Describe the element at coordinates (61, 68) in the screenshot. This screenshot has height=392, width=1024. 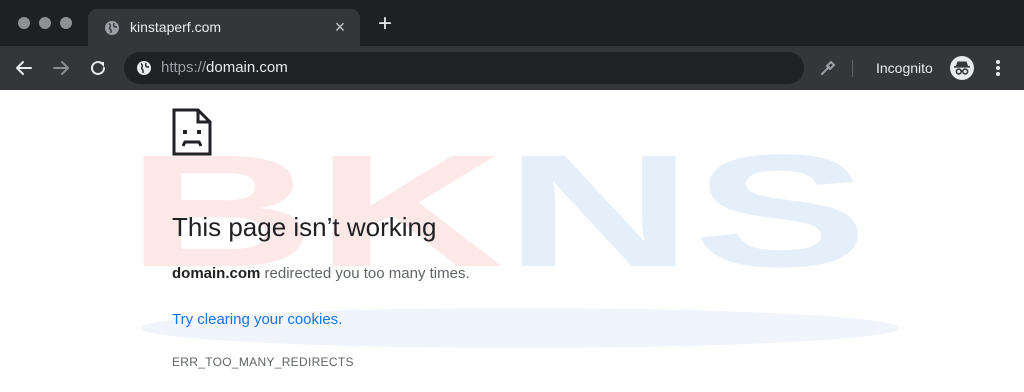
I see `arrow-right-icon` at that location.